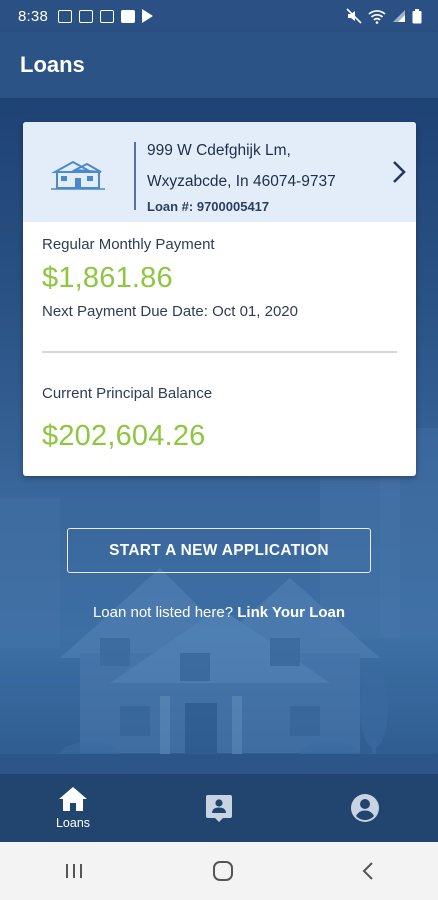 Image resolution: width=438 pixels, height=900 pixels. Describe the element at coordinates (86, 16) in the screenshot. I see `app-notification-icon` at that location.